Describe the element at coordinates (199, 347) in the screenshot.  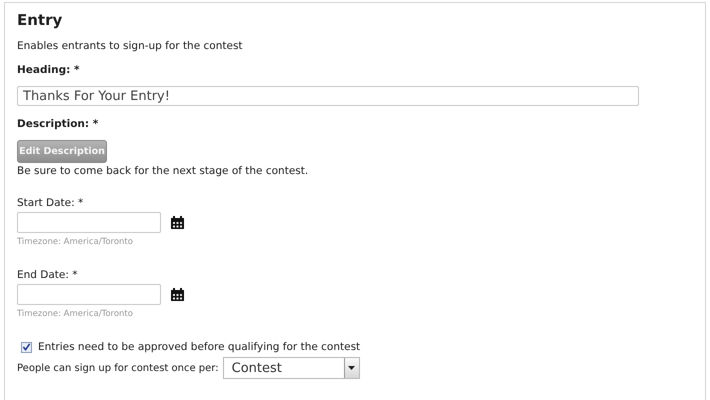
I see `checkbox-label: Entries need to be approved before qualifying for the contest` at that location.